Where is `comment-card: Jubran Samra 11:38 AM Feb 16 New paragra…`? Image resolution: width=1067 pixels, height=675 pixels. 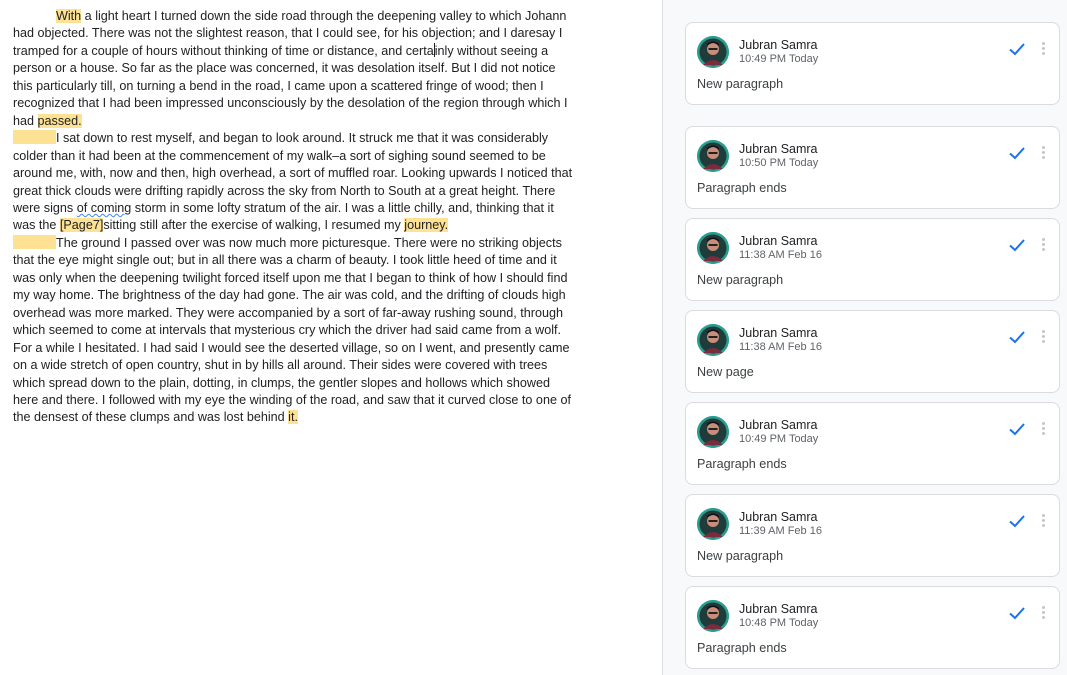
comment-card: Jubran Samra 11:38 AM Feb 16 New paragra… is located at coordinates (872, 259).